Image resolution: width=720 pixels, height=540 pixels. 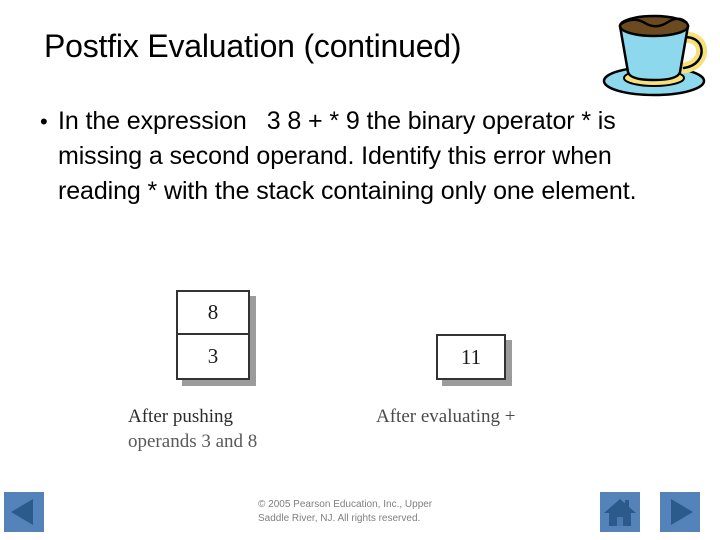 I want to click on caption-after-push-line1: After pushing, so click(x=181, y=416).